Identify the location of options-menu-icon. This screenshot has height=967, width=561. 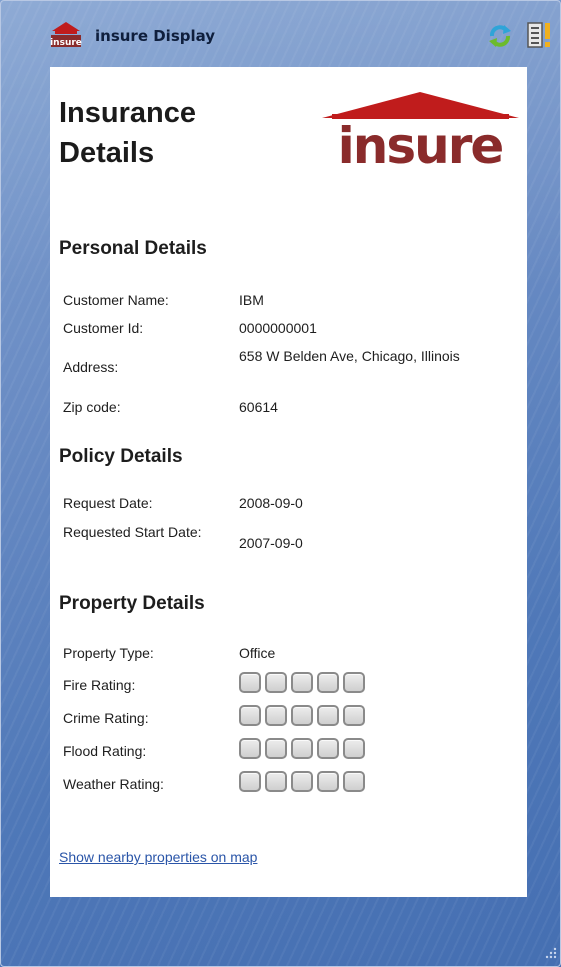
(539, 35).